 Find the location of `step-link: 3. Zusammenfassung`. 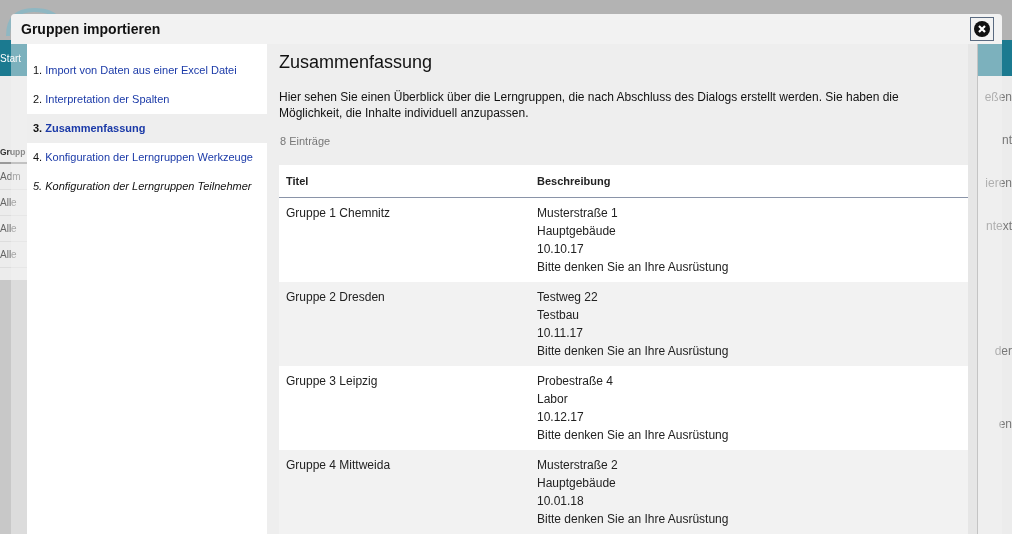

step-link: 3. Zusammenfassung is located at coordinates (147, 128).